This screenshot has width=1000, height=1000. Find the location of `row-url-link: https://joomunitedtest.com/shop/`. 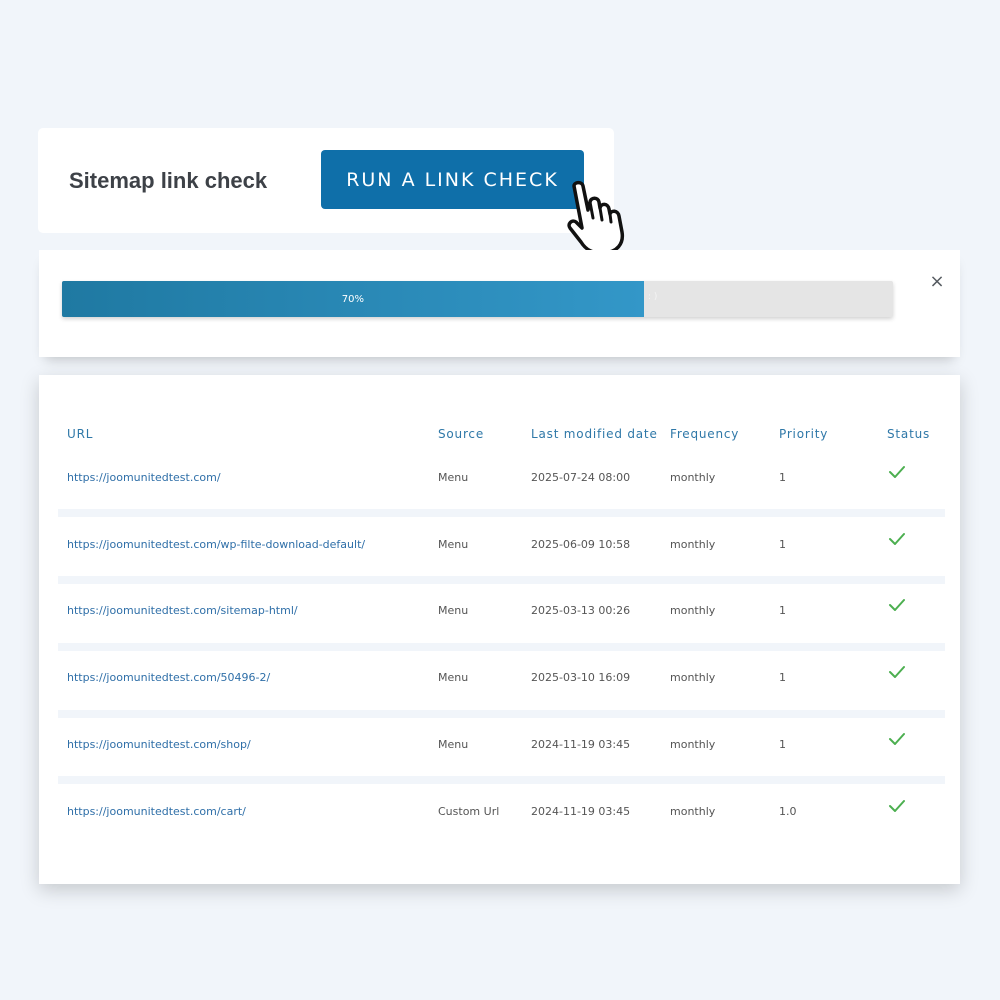

row-url-link: https://joomunitedtest.com/shop/ is located at coordinates (159, 744).